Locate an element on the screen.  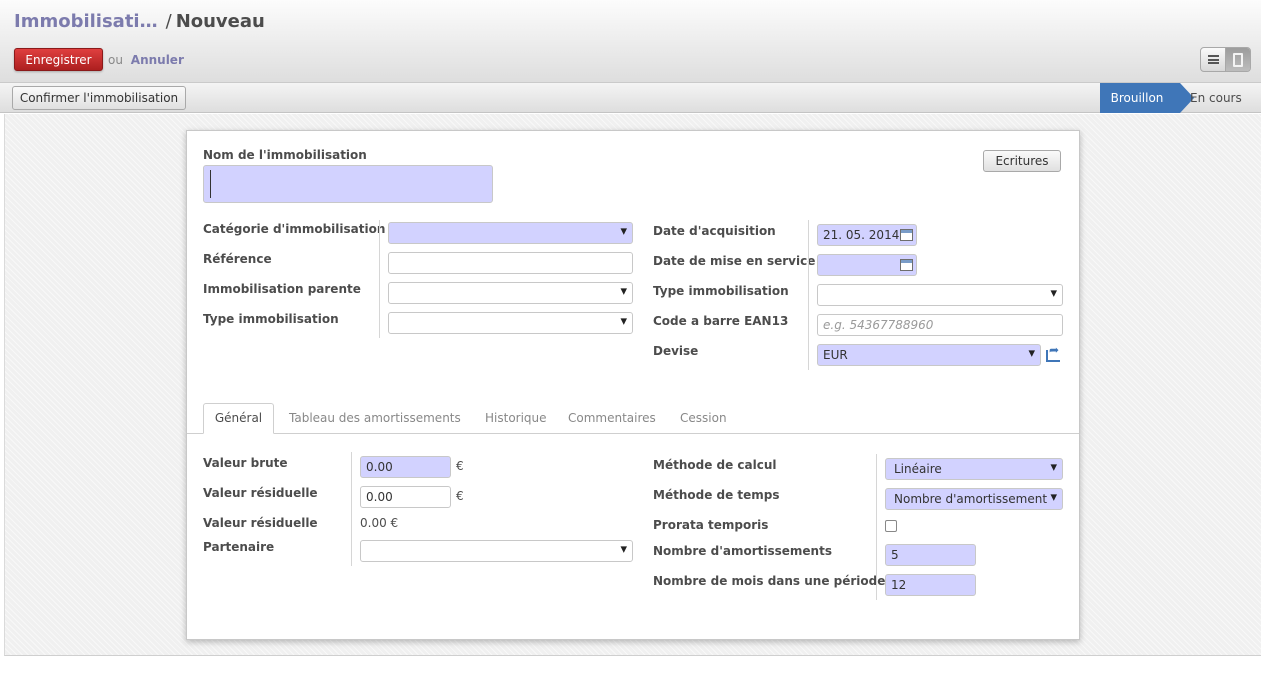
category-label: Catégorie d'immobilisation is located at coordinates (294, 229).